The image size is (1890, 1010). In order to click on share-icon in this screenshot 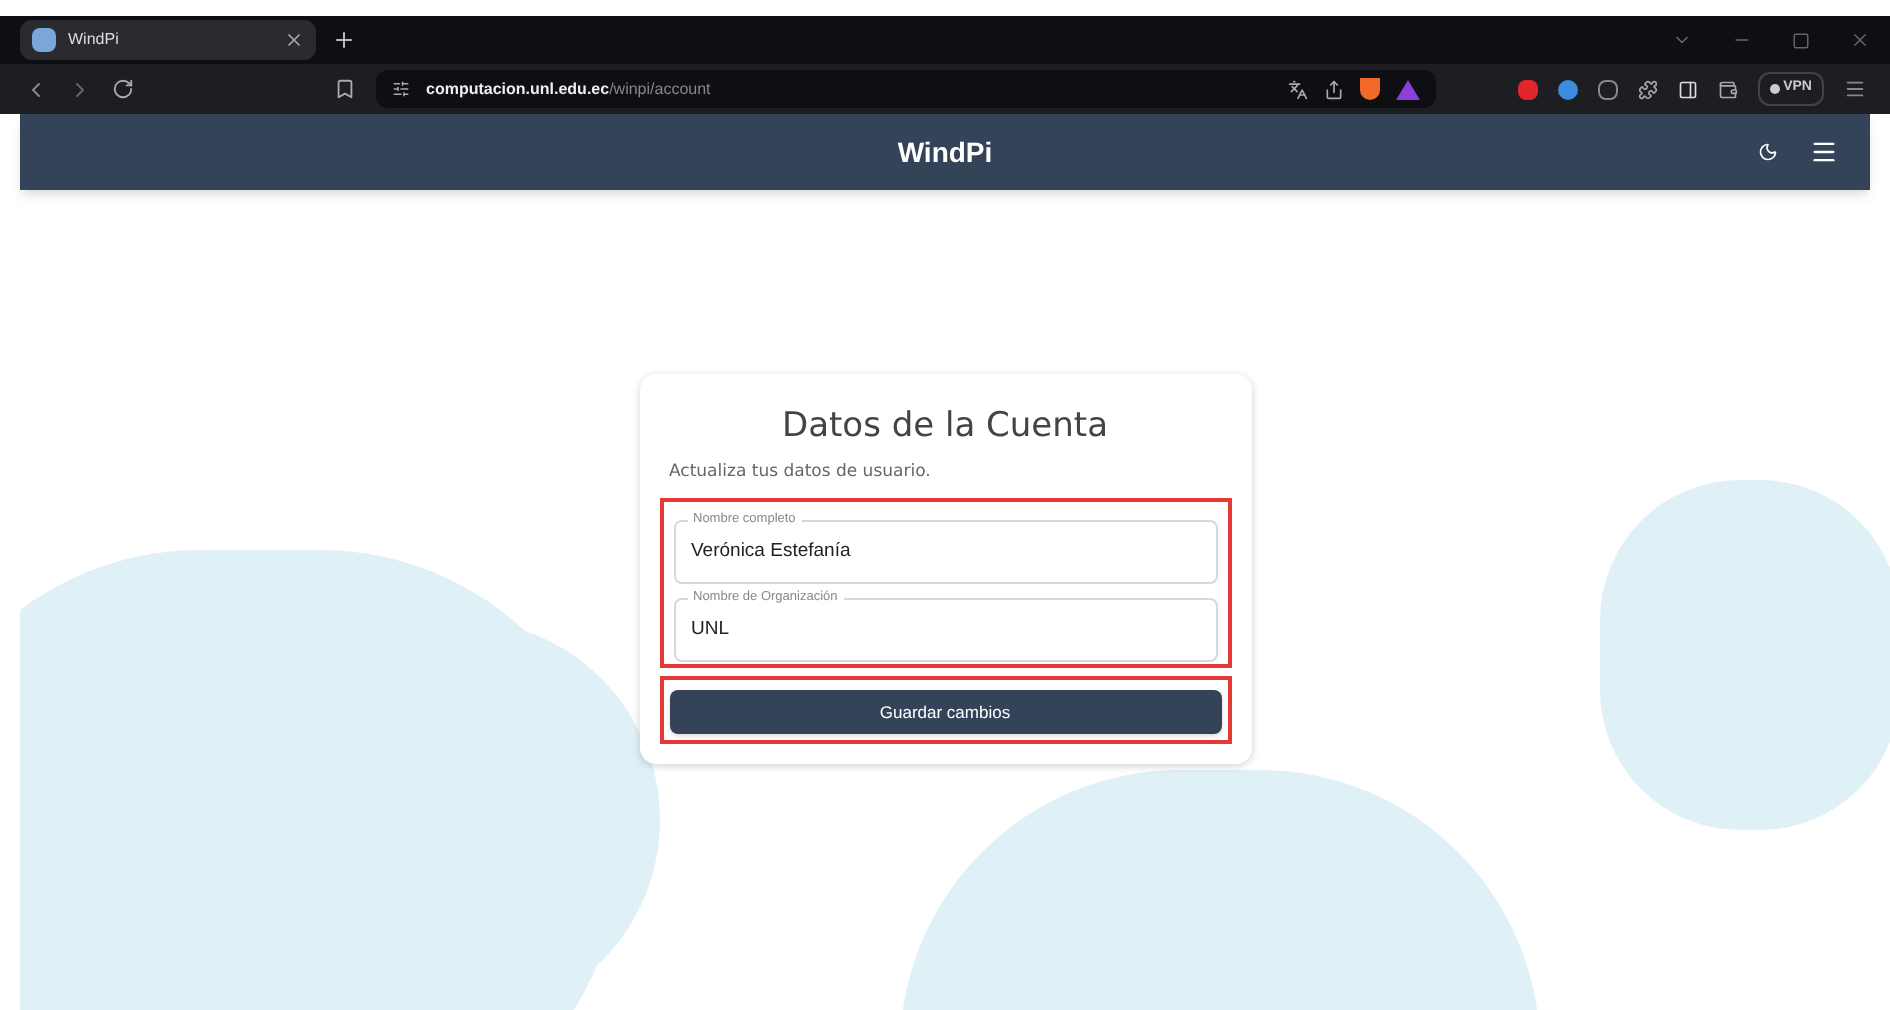, I will do `click(1334, 89)`.